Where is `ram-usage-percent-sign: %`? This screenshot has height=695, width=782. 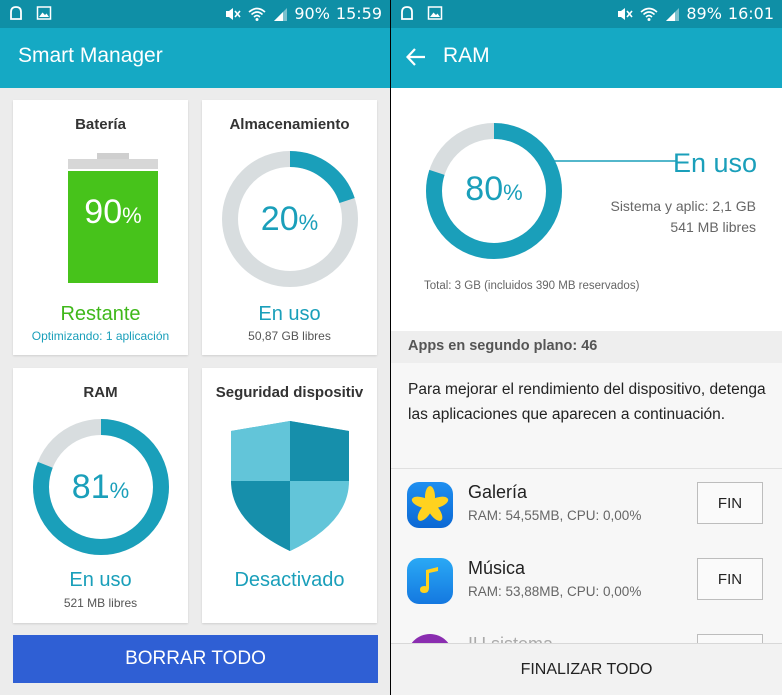
ram-usage-percent-sign: % is located at coordinates (513, 192).